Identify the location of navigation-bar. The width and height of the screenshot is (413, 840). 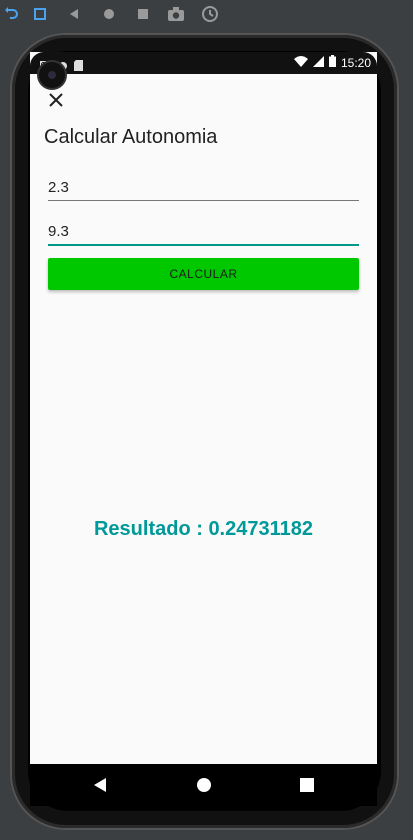
(203, 785).